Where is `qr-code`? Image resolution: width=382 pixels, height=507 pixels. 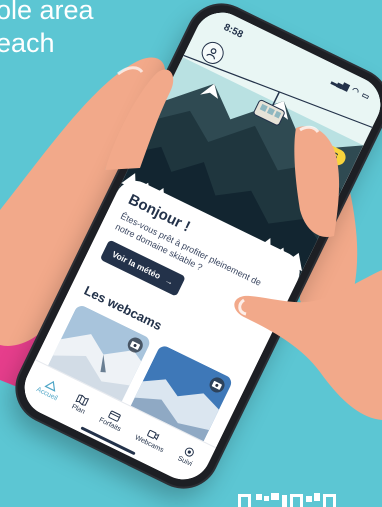 qr-code is located at coordinates (287, 500).